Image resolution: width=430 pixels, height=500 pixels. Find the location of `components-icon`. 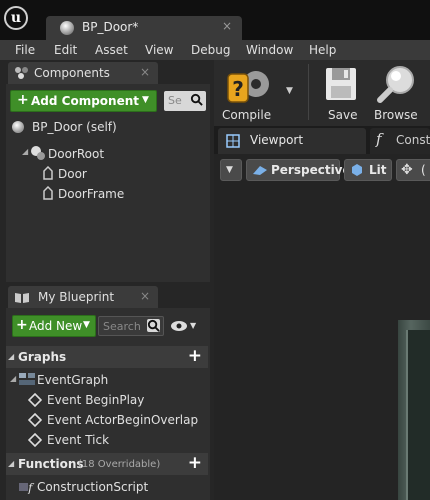

components-icon is located at coordinates (21, 73).